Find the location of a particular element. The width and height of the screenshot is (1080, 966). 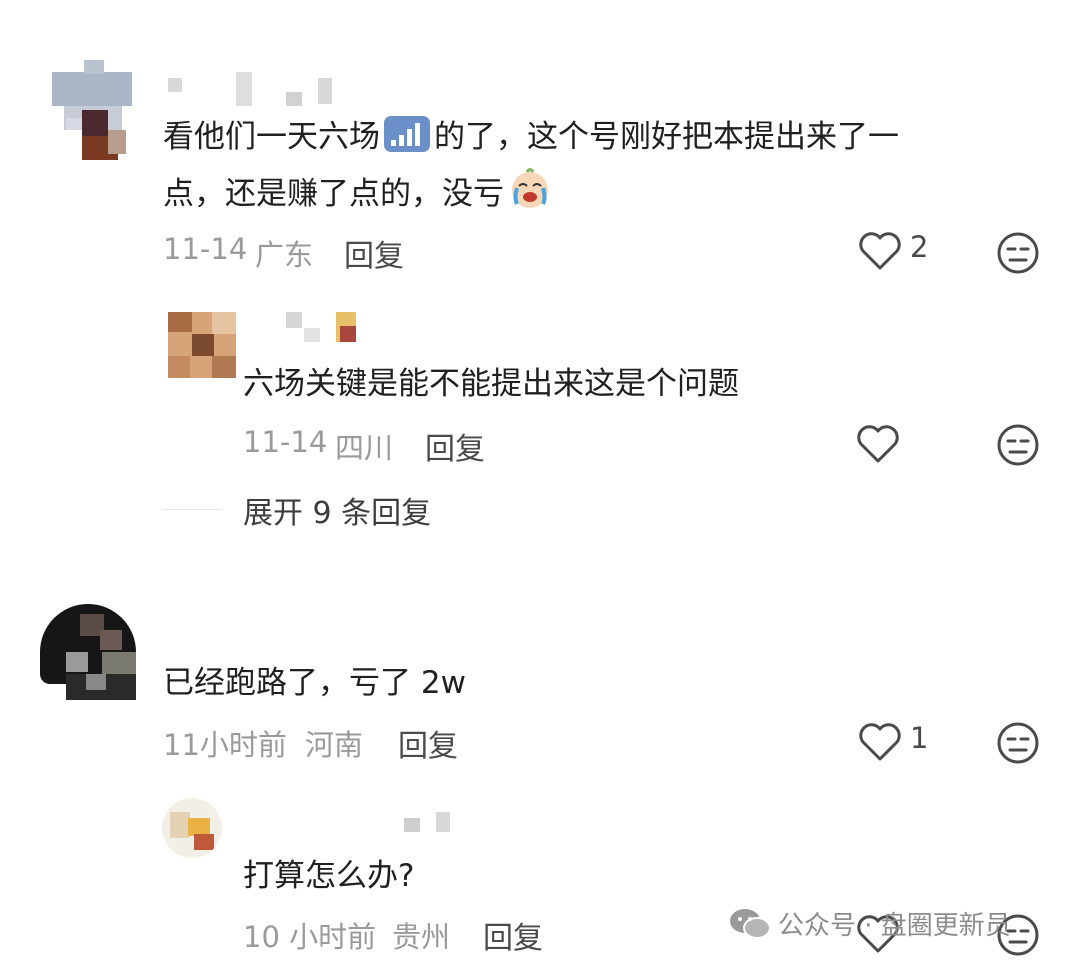

like-count: 2 is located at coordinates (919, 247).